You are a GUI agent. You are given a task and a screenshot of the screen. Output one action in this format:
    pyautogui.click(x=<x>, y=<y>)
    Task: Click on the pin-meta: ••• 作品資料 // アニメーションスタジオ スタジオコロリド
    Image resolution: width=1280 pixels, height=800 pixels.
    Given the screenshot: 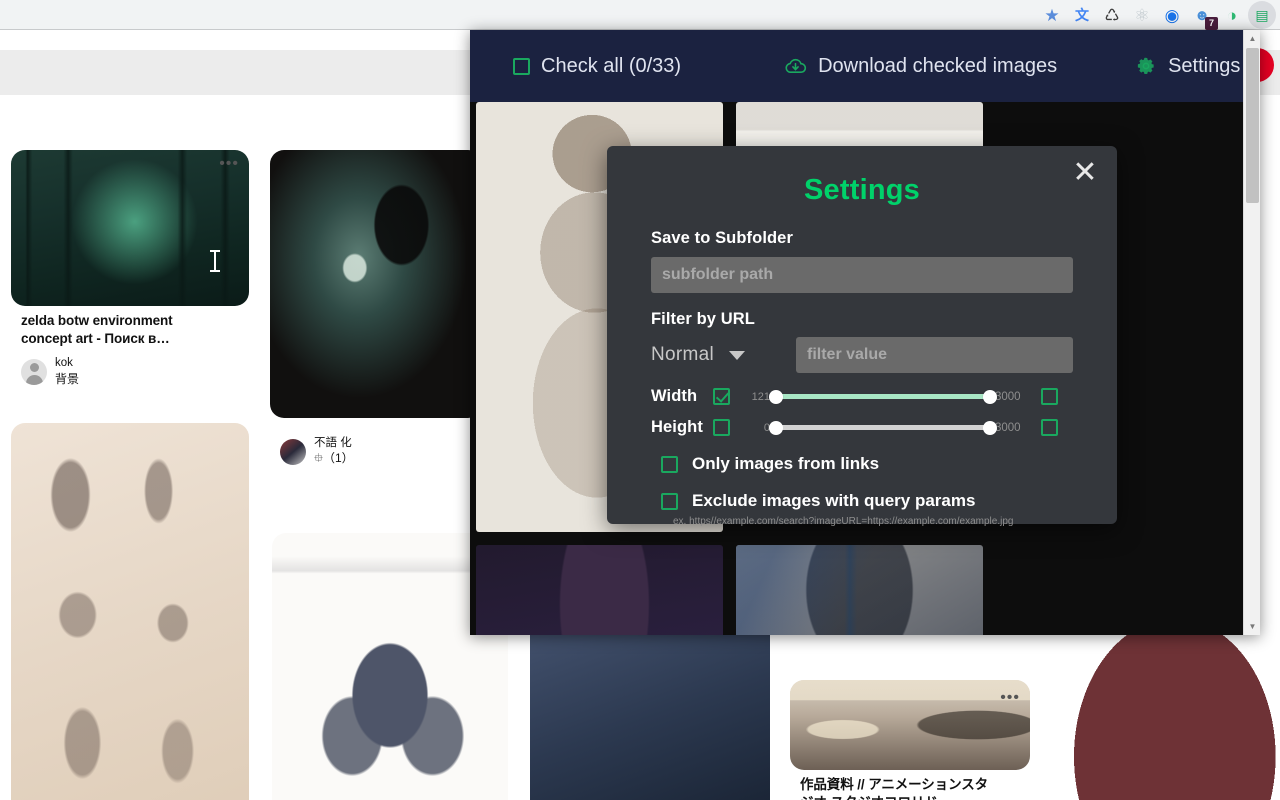 What is the action you would take?
    pyautogui.click(x=910, y=745)
    